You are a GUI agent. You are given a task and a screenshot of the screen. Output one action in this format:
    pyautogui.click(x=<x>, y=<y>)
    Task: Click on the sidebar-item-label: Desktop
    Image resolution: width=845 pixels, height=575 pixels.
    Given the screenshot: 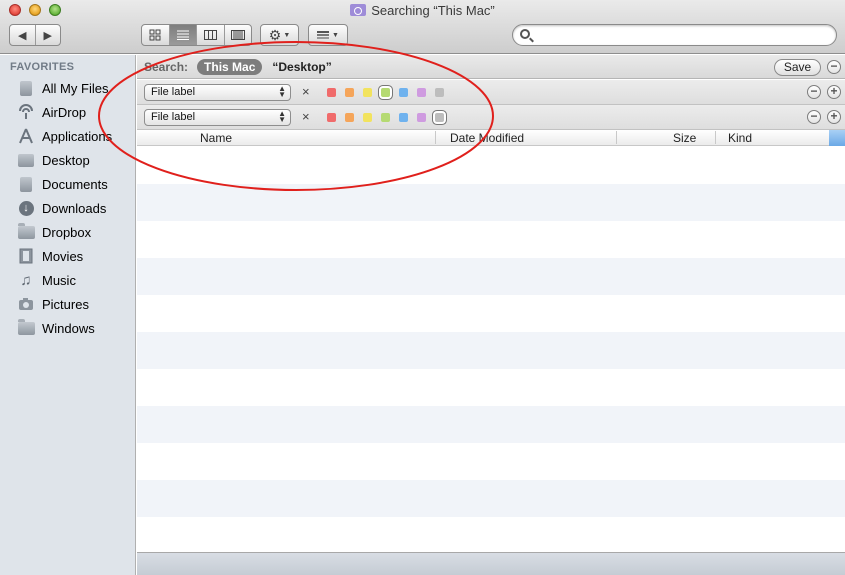 What is the action you would take?
    pyautogui.click(x=66, y=160)
    